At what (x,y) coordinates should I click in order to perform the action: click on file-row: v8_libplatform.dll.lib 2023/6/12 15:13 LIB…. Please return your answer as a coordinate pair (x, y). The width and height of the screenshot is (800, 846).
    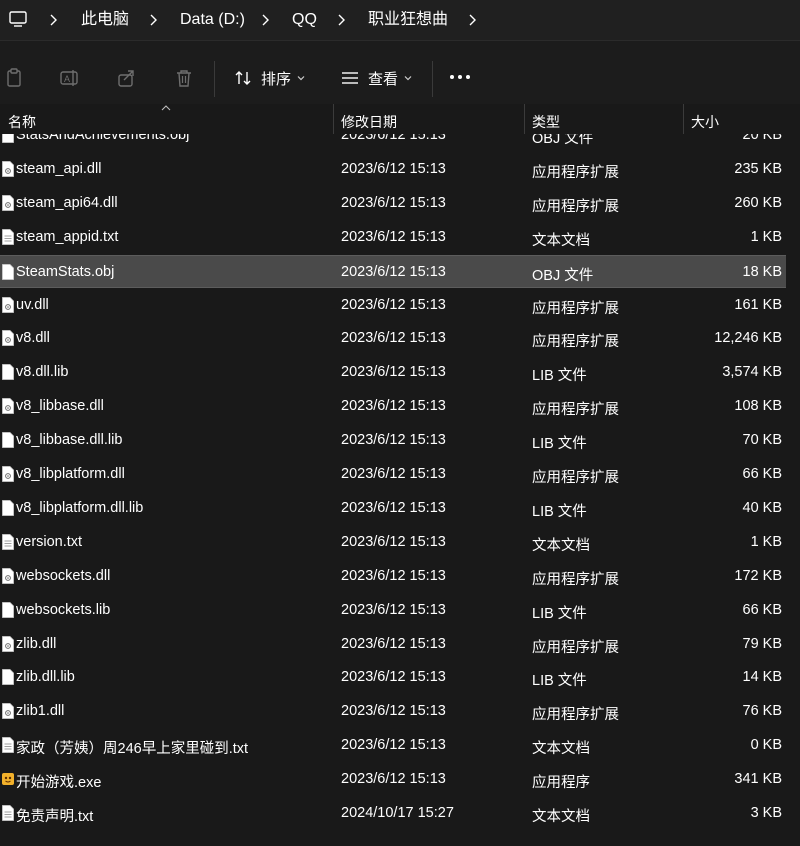
    Looking at the image, I should click on (393, 508).